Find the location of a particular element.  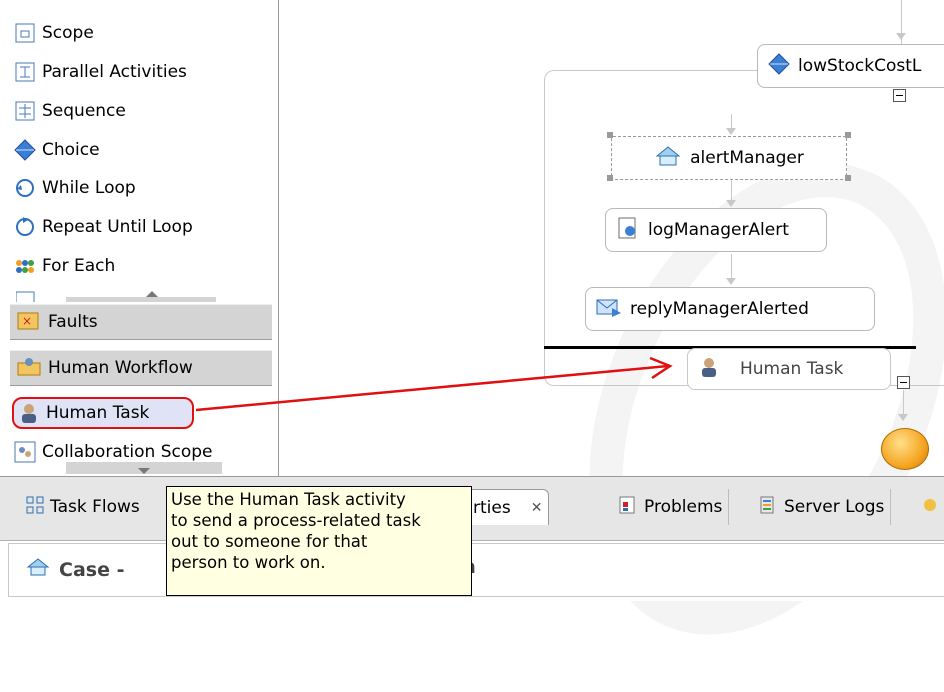

more-tabs-icon is located at coordinates (930, 507).